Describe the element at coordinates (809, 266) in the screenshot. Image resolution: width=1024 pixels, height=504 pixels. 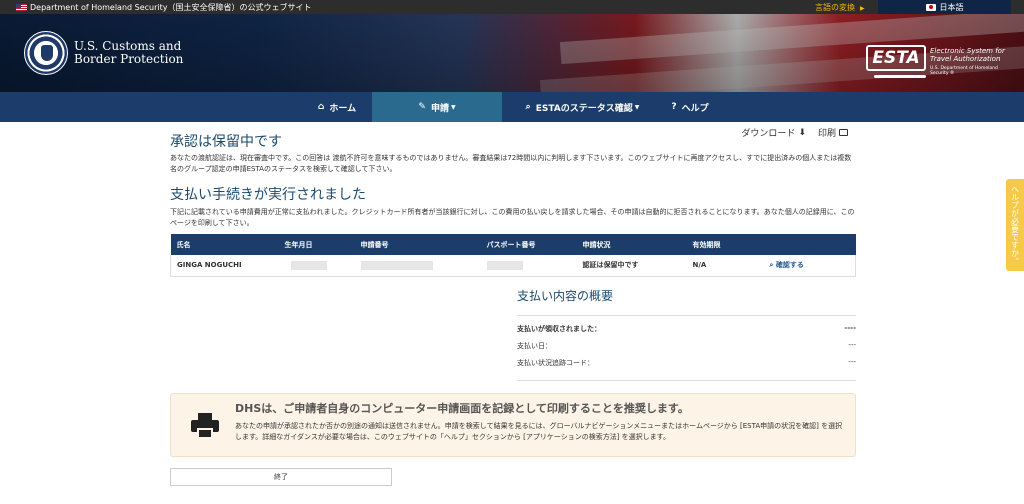
I see `check-link: ⌕ 確認する` at that location.